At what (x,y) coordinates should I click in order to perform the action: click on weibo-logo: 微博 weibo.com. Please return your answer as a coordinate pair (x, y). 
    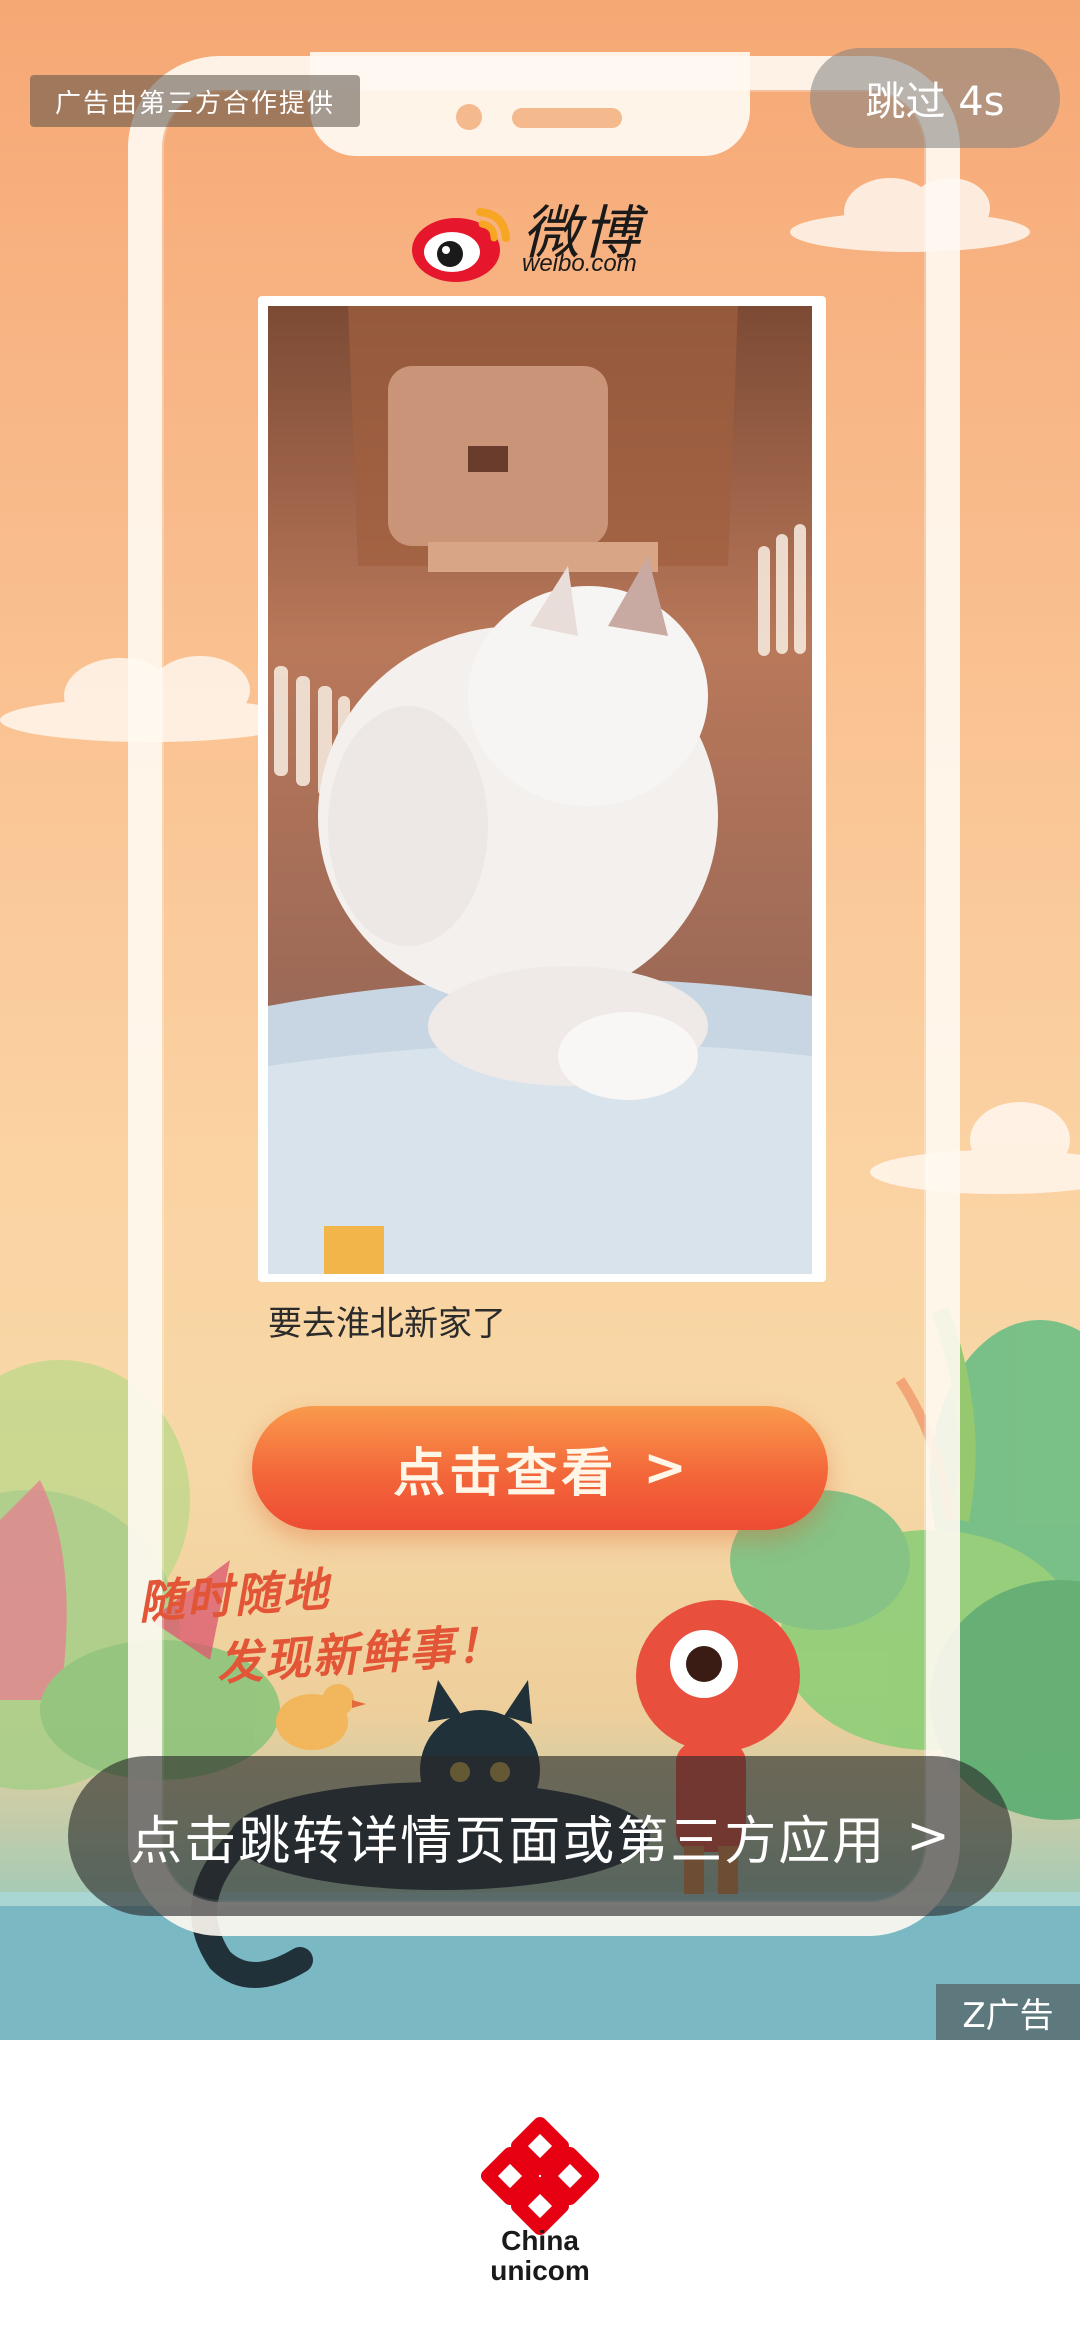
    Looking at the image, I should click on (540, 238).